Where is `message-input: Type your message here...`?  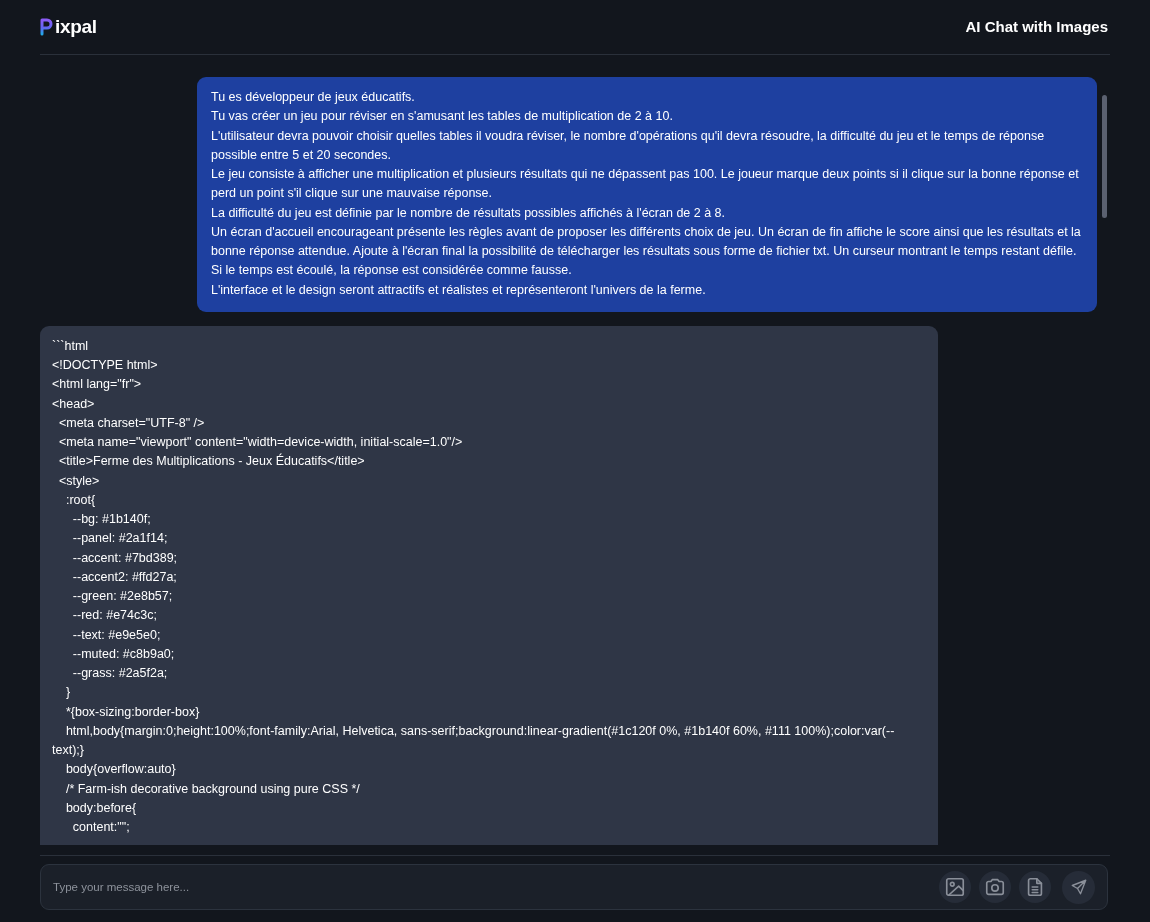
message-input: Type your message here... is located at coordinates (574, 887).